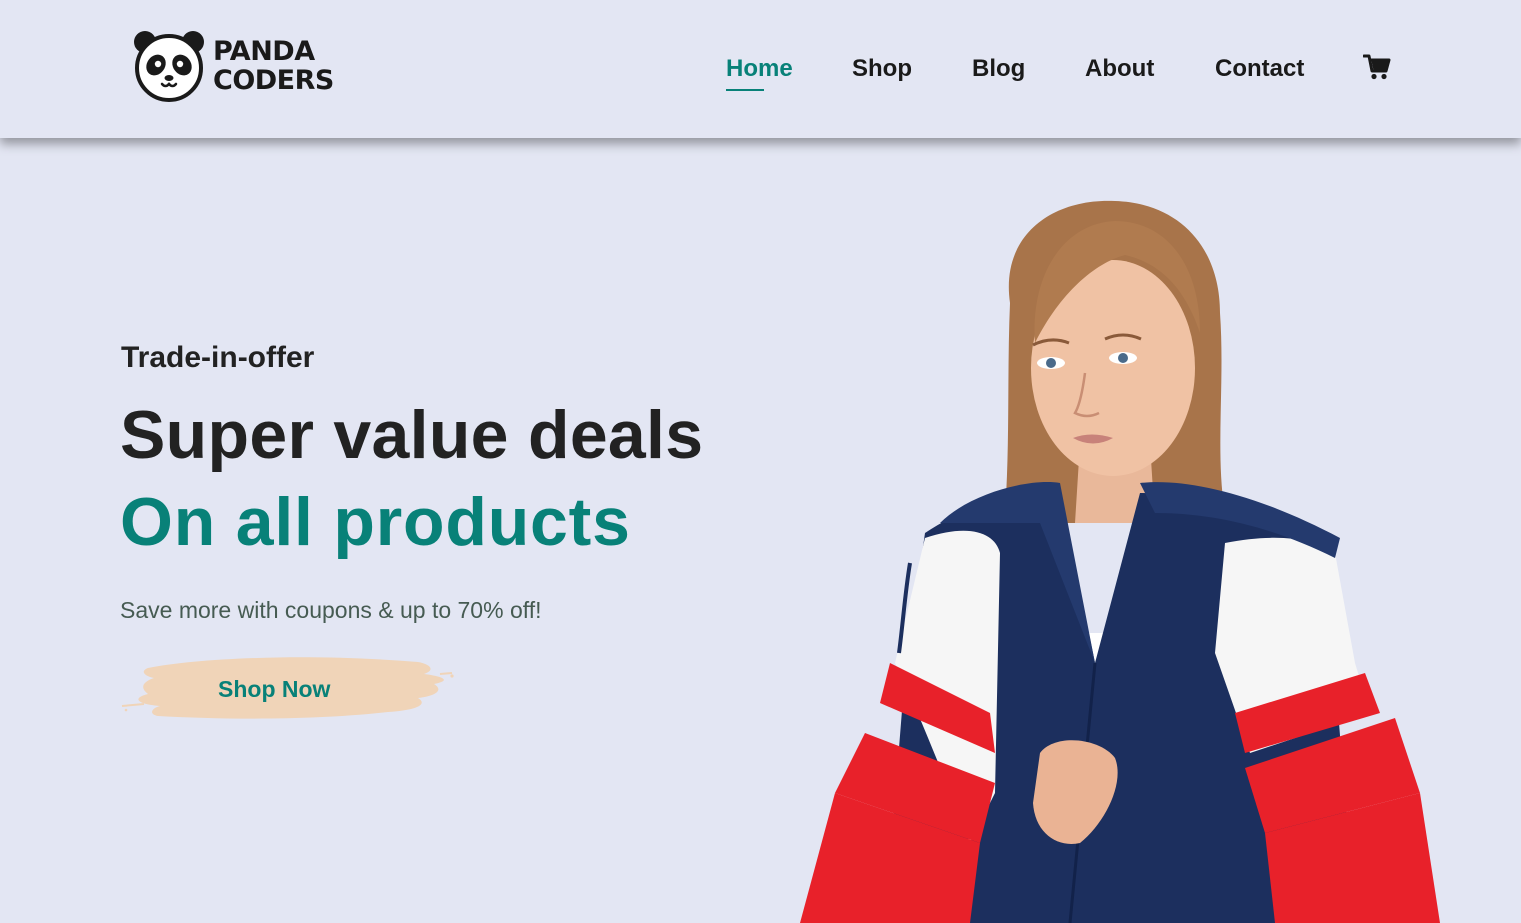  I want to click on nav-link-about: About, so click(1119, 69).